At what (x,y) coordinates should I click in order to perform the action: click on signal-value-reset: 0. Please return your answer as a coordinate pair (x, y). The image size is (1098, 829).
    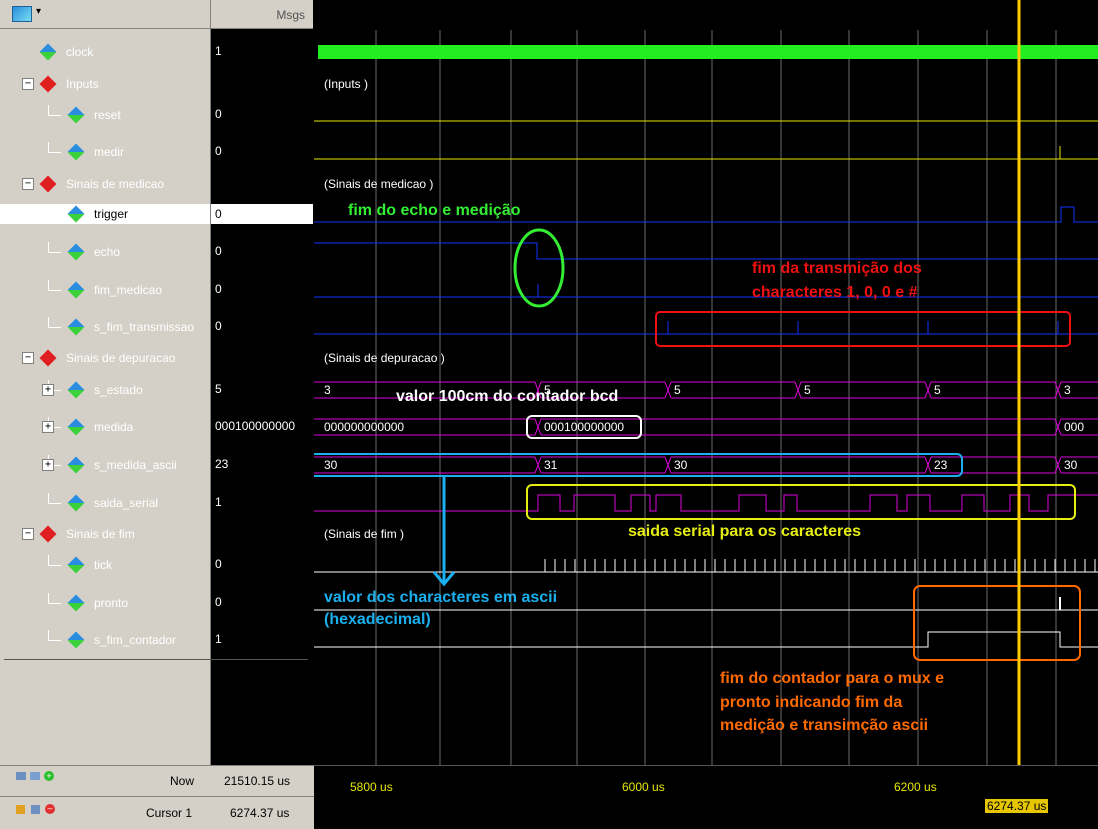
    Looking at the image, I should click on (218, 114).